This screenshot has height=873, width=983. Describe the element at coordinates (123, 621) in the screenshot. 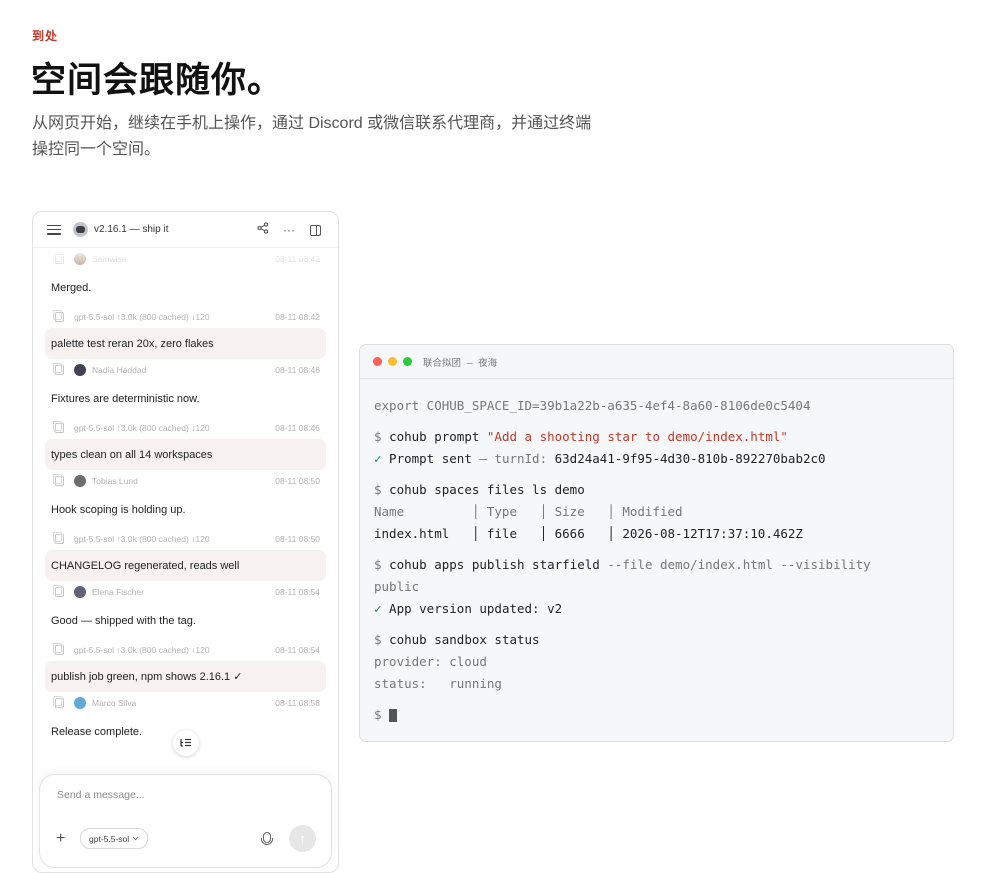

I see `agent-message: Good — shipped with the tag.` at that location.